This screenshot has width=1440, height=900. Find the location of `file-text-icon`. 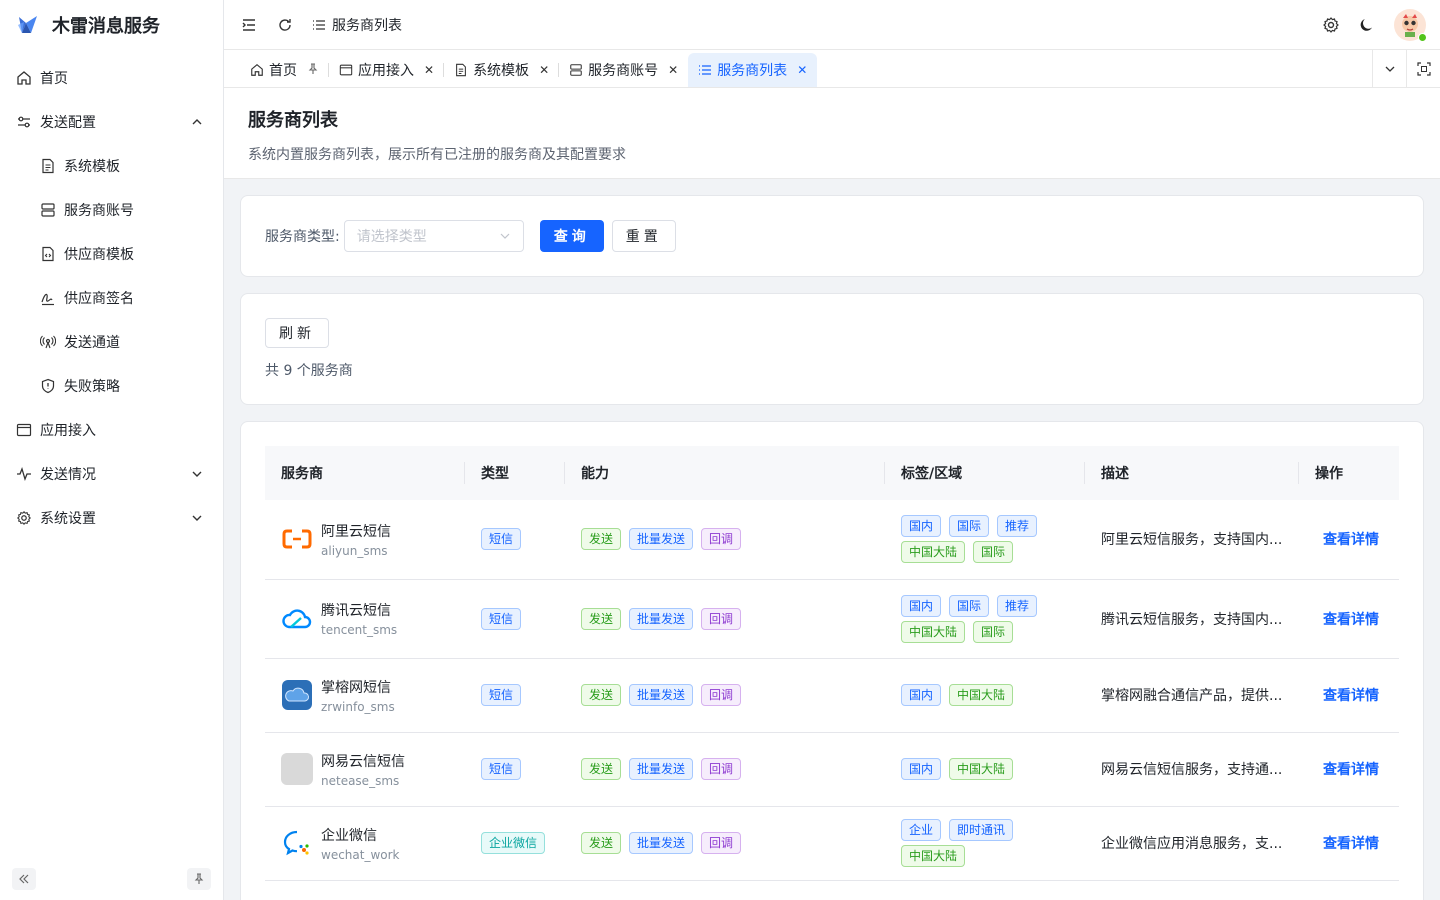

file-text-icon is located at coordinates (461, 70).